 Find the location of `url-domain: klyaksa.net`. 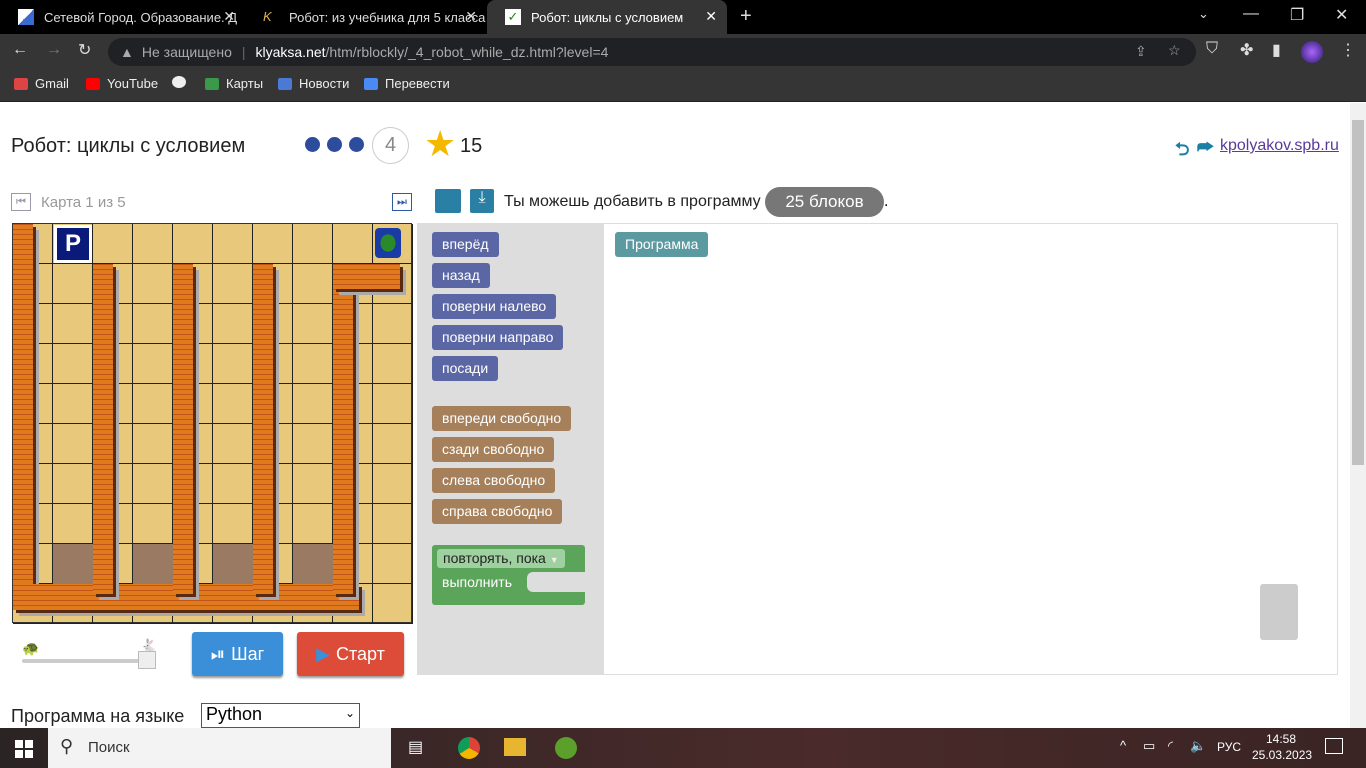

url-domain: klyaksa.net is located at coordinates (290, 52).